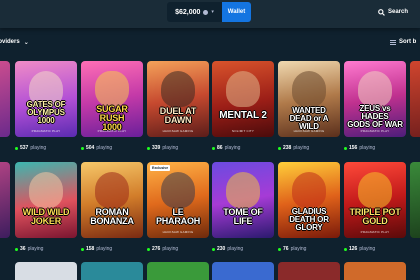 This screenshot has height=280, width=420. What do you see at coordinates (243, 131) in the screenshot?
I see `game-studio: NOLIMIT CITY` at bounding box center [243, 131].